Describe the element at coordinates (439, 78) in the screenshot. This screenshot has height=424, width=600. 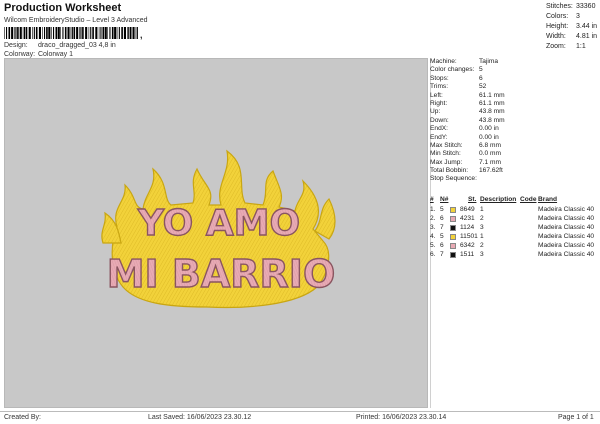
I see `machine-info-label: Stops:` at that location.